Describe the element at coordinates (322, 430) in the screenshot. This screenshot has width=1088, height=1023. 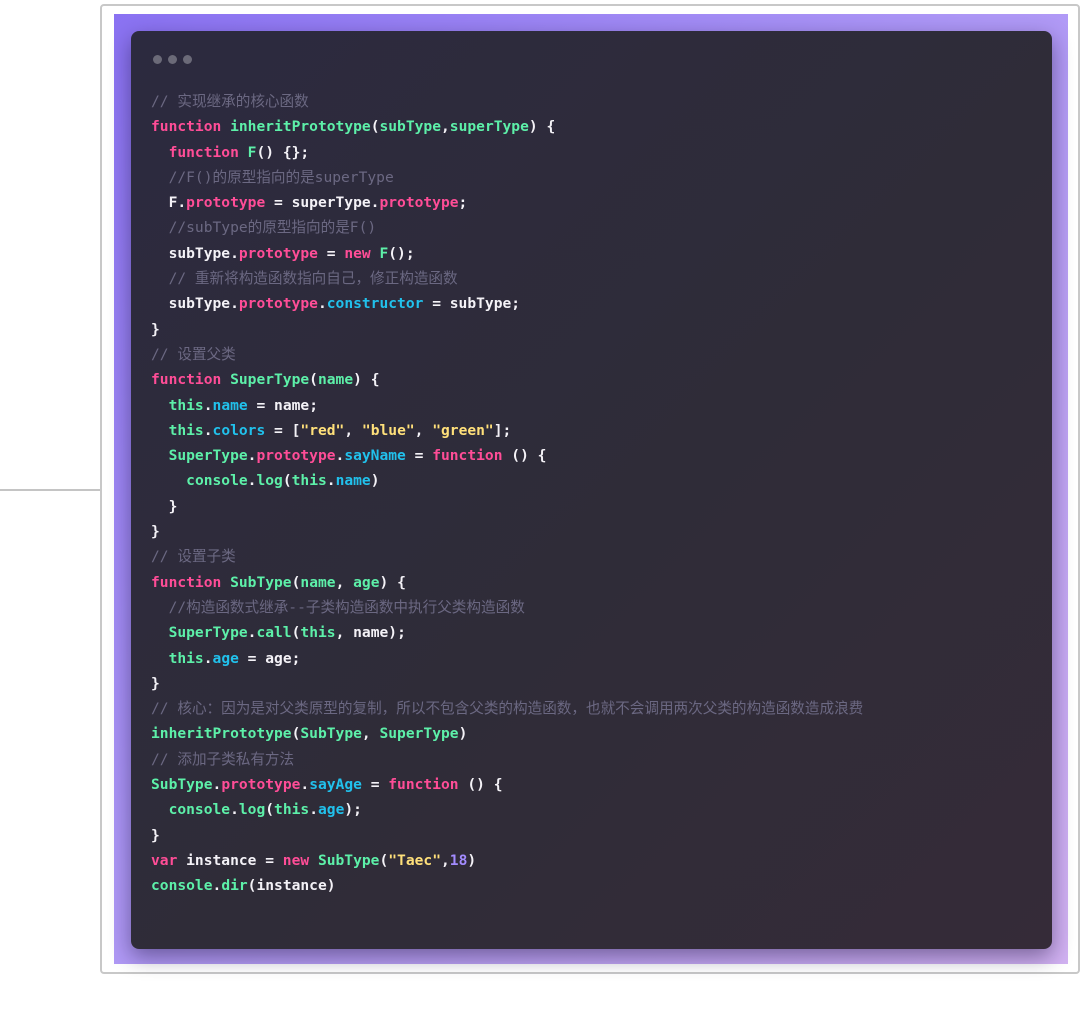
I see `code-token: "red"` at that location.